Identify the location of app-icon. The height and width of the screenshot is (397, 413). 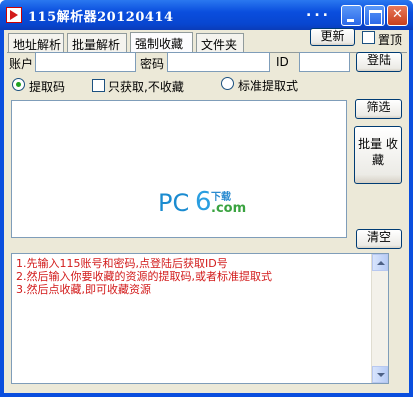
(14, 15).